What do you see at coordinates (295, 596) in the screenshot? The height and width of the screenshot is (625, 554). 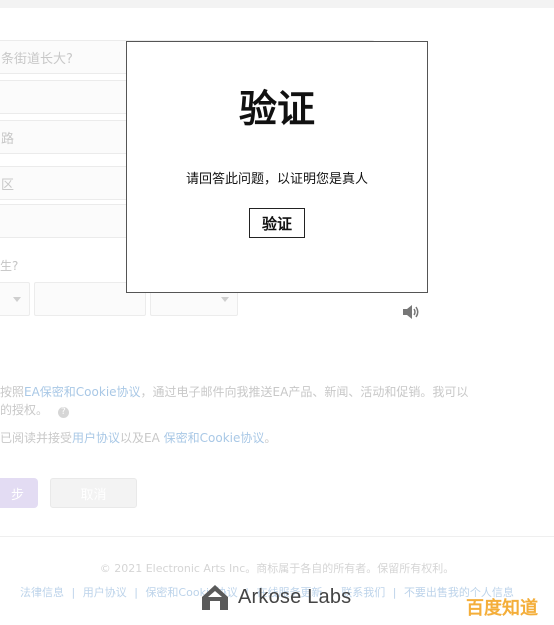 I see `arkose-labs-text: Arkose Labs` at bounding box center [295, 596].